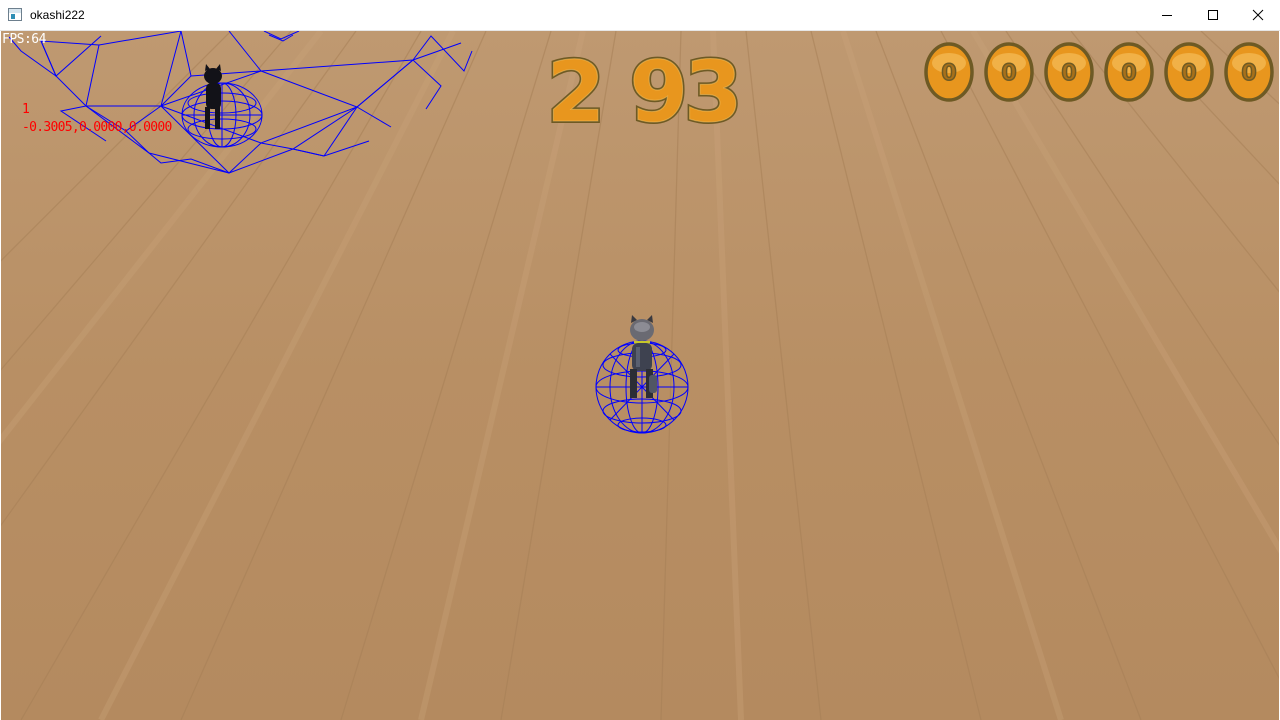 Image resolution: width=1280 pixels, height=720 pixels. I want to click on debug-count: 1, so click(26, 109).